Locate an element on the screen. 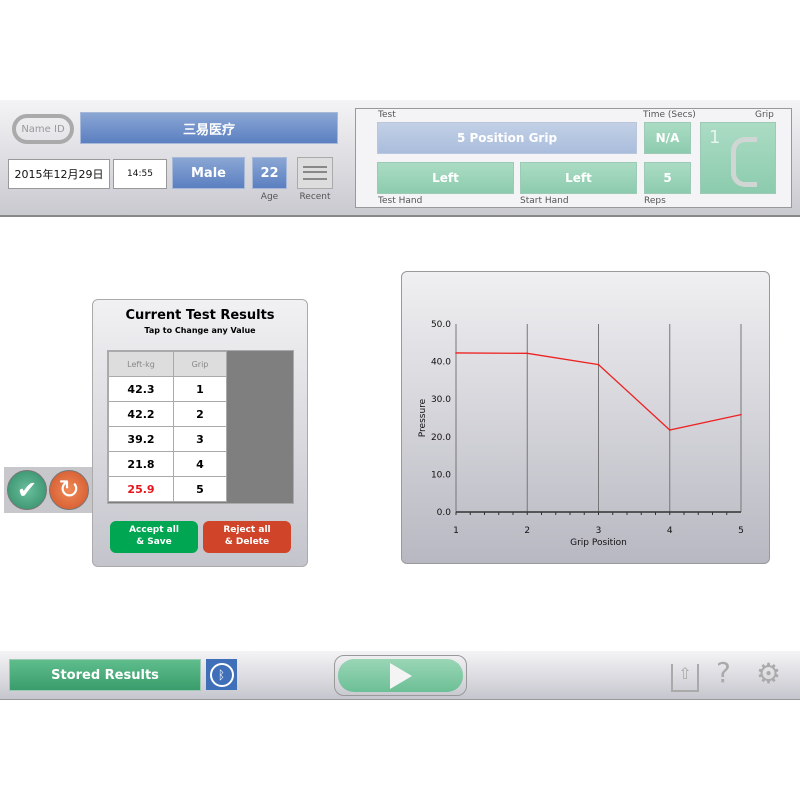 The image size is (800, 800). name-id-button: Name ID is located at coordinates (43, 129).